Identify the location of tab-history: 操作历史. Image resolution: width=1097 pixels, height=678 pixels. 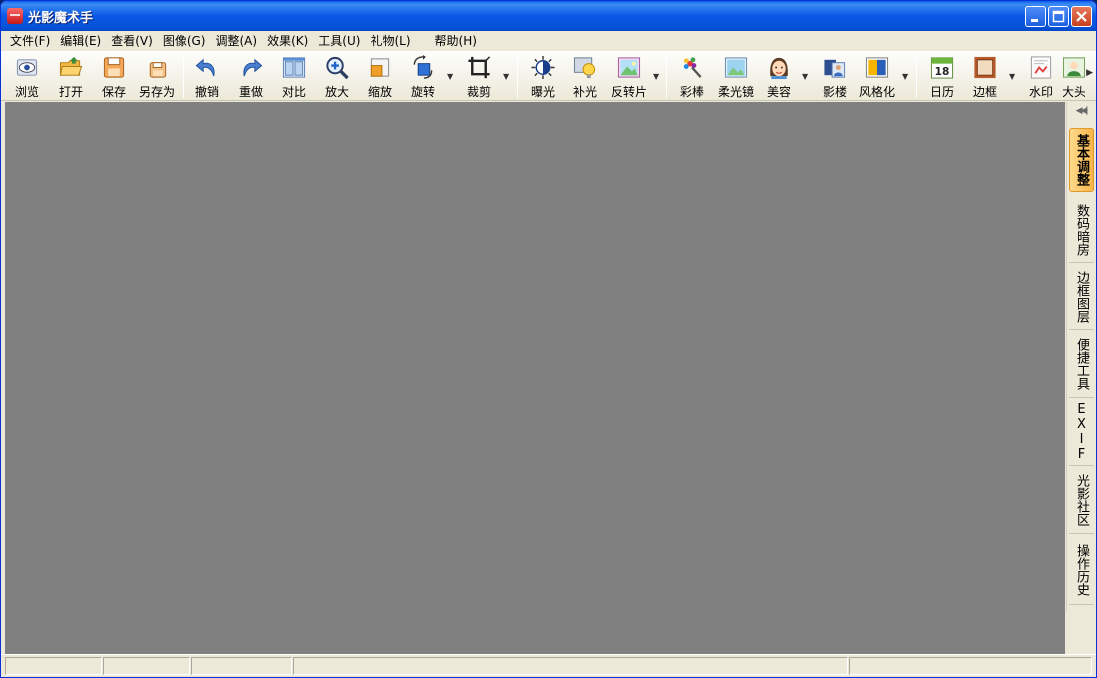
(1081, 570).